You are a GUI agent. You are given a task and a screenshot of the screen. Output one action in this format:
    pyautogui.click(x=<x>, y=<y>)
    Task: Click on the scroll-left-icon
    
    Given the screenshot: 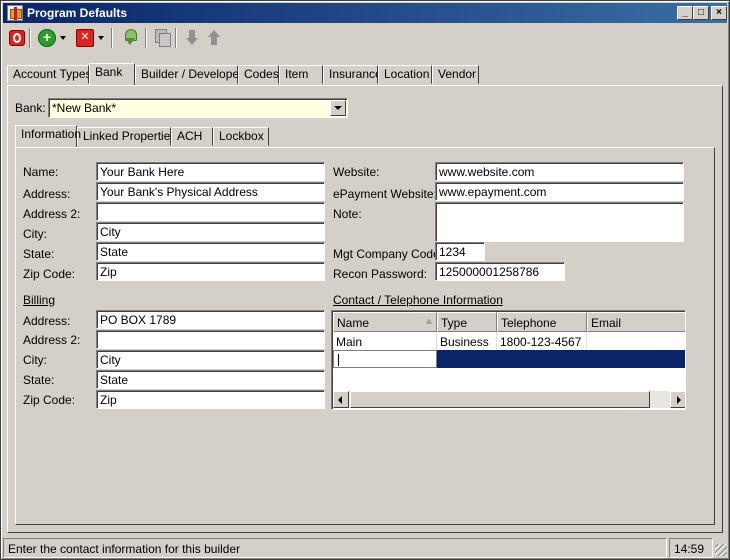 What is the action you would take?
    pyautogui.click(x=341, y=399)
    